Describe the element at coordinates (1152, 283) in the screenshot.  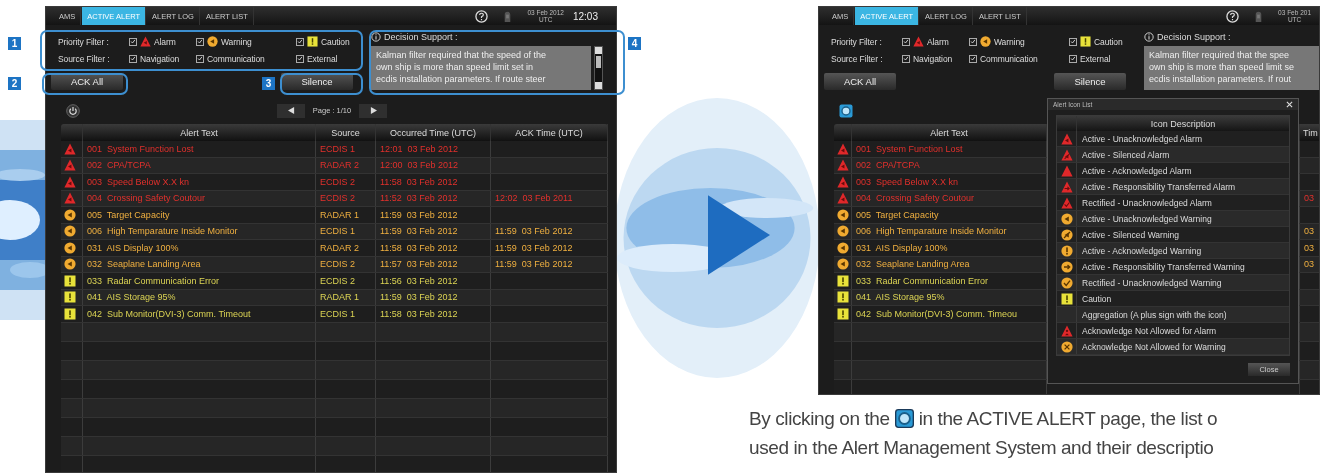
I see `icon-description: Rectified - Unacknowledged Warning` at that location.